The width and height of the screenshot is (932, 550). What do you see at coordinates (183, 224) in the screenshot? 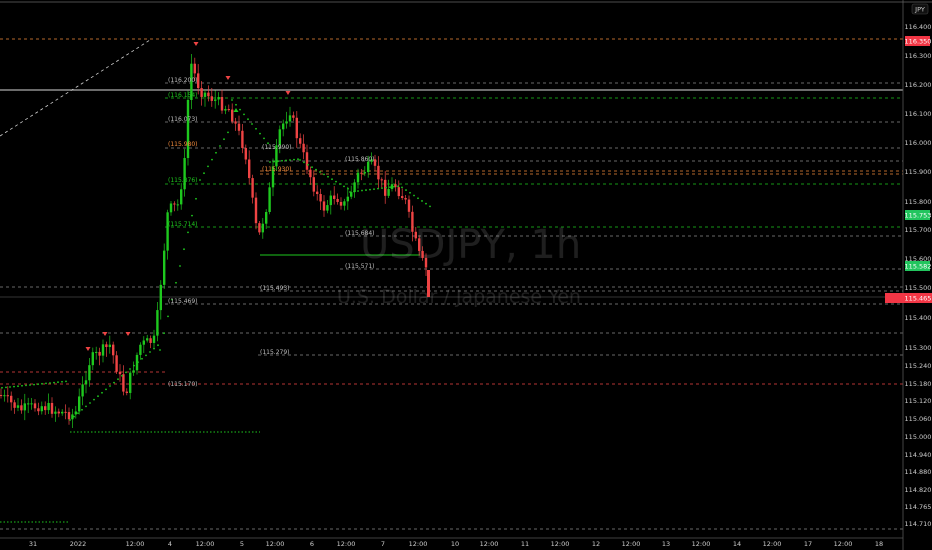
I see `level-label: (115.714)` at bounding box center [183, 224].